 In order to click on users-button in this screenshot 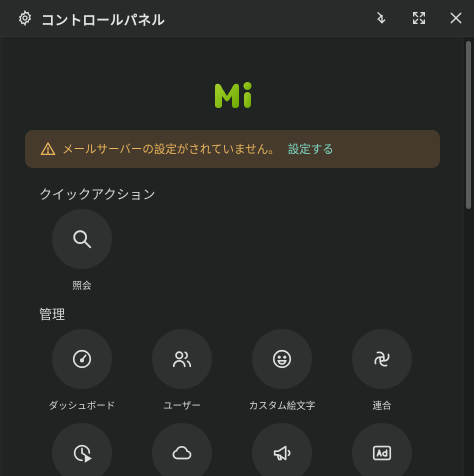, I will do `click(182, 359)`.